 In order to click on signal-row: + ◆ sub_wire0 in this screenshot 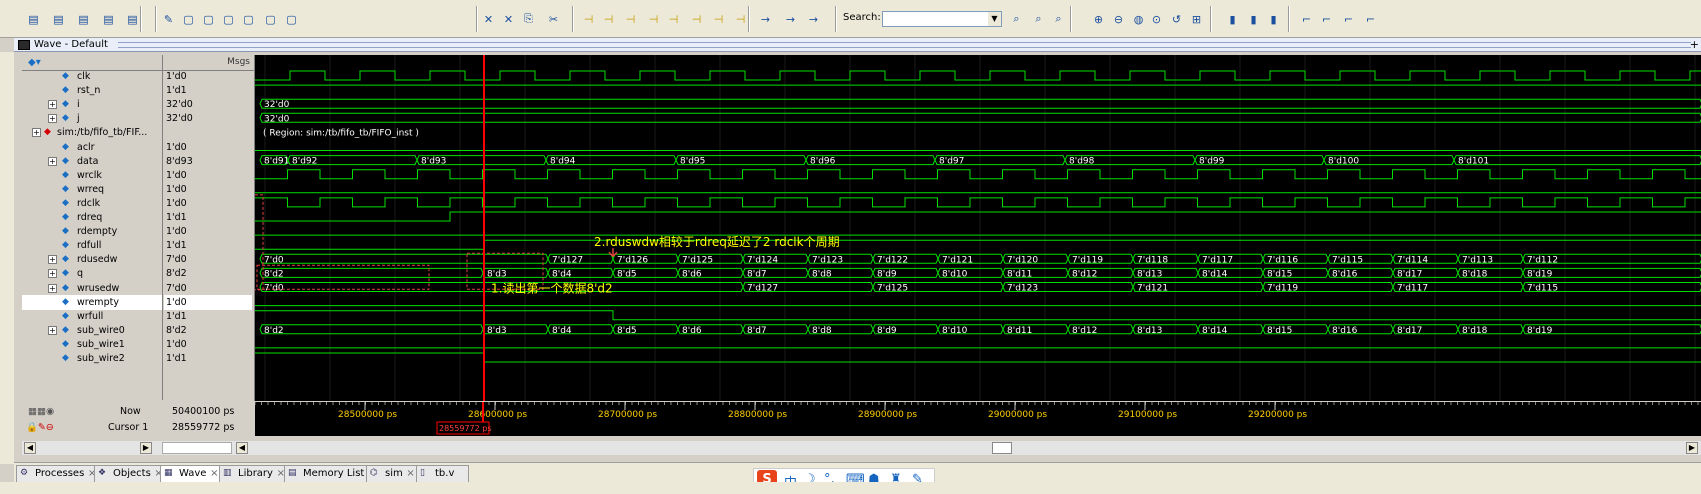, I will do `click(92, 330)`.